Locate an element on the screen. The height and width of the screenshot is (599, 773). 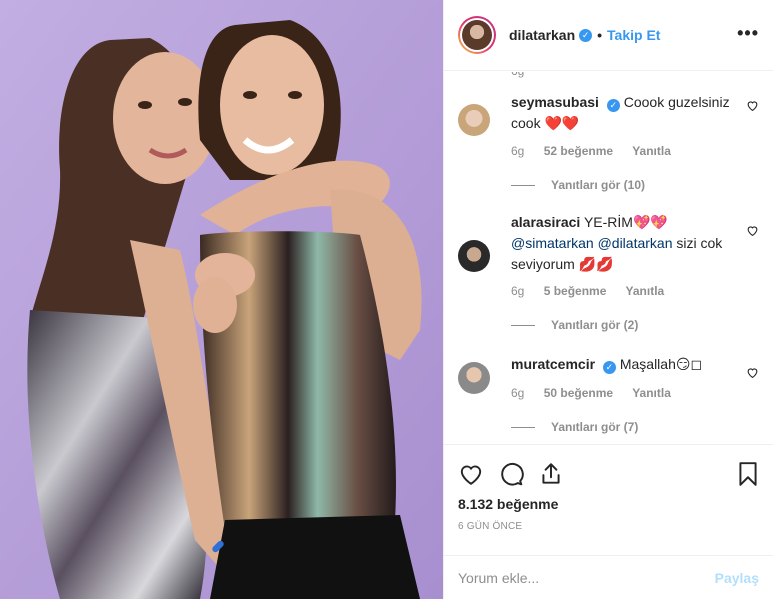
view-replies-button: Yanıtları gör (2) is located at coordinates (574, 325).